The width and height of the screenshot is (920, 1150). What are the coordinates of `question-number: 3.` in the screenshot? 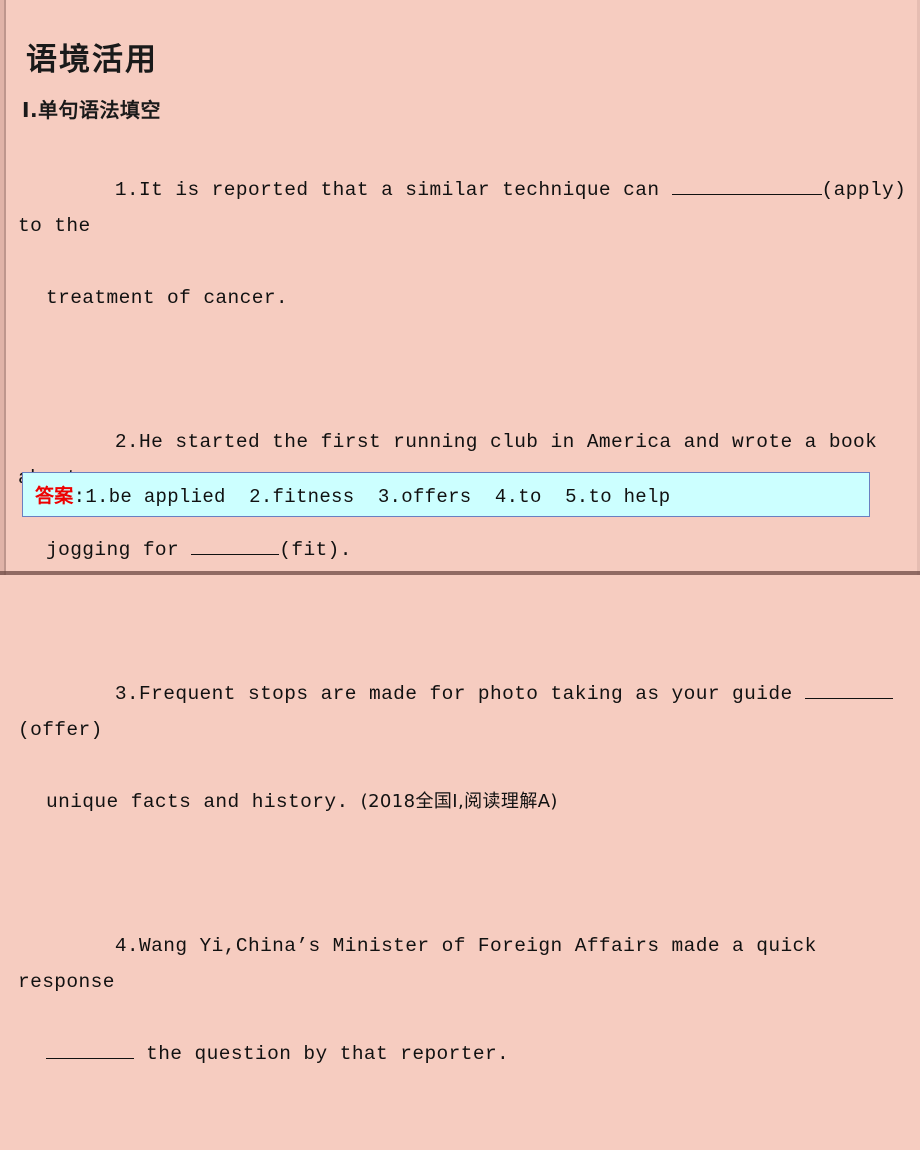 It's located at (127, 694).